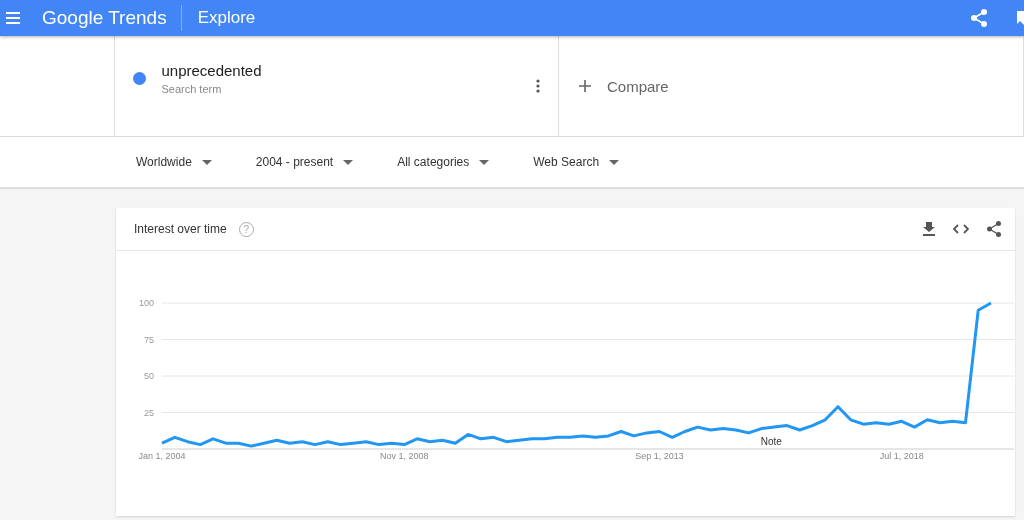 This screenshot has width=1024, height=520. What do you see at coordinates (901, 456) in the screenshot?
I see `x-axis-label: Jul 1, 2018` at bounding box center [901, 456].